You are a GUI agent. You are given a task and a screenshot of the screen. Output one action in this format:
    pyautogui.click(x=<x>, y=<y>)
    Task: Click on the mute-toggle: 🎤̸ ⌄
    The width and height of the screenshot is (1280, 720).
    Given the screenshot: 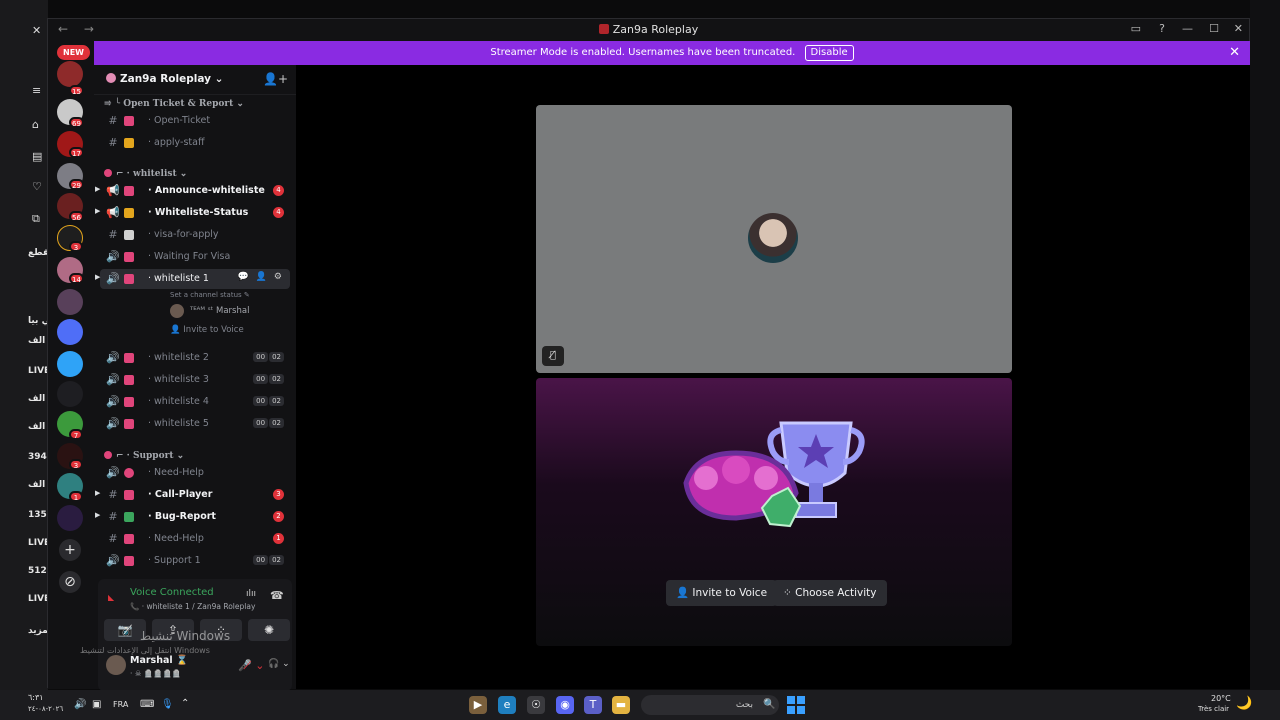 What is the action you would take?
    pyautogui.click(x=251, y=665)
    